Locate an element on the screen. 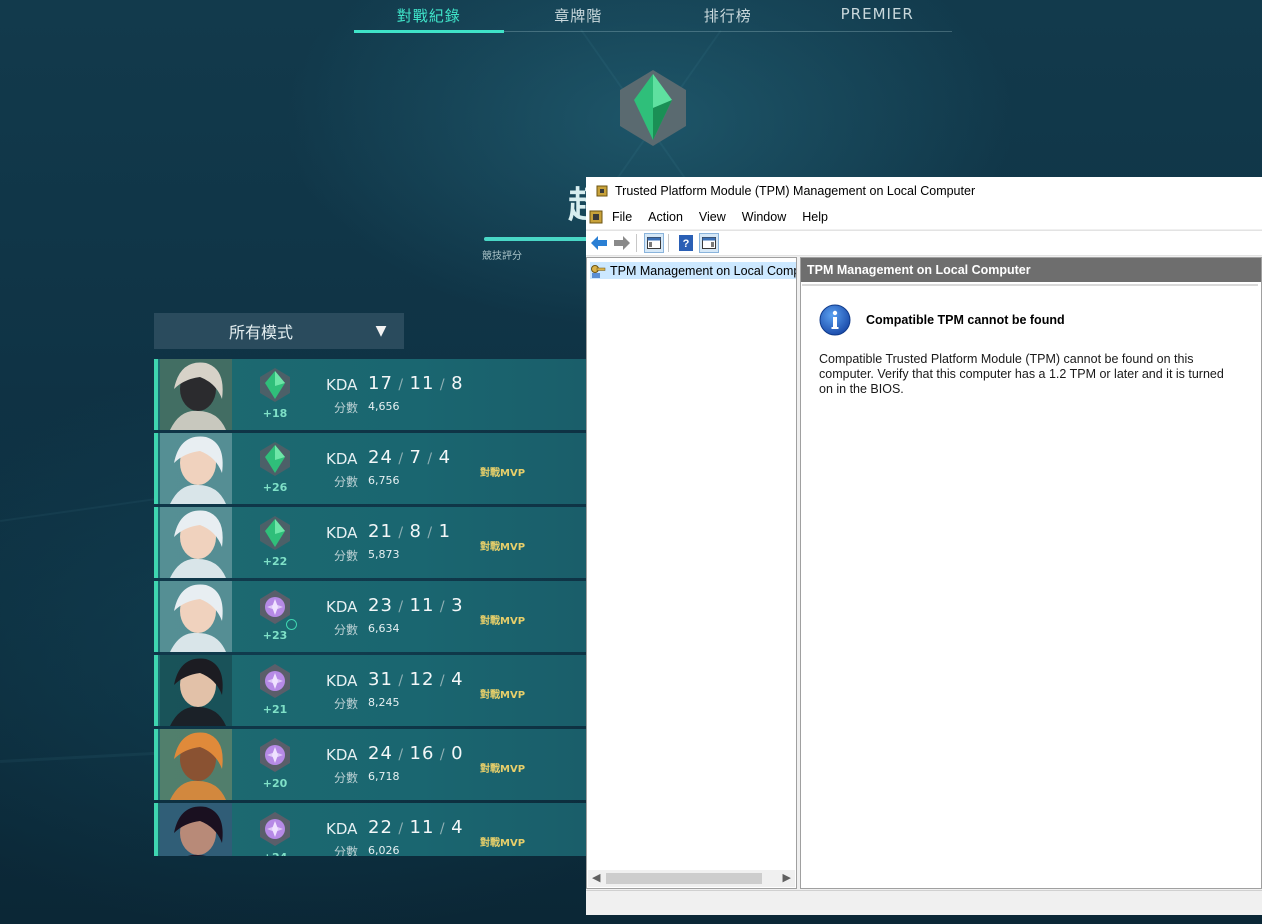 The height and width of the screenshot is (924, 1262). kills: 17 is located at coordinates (380, 383).